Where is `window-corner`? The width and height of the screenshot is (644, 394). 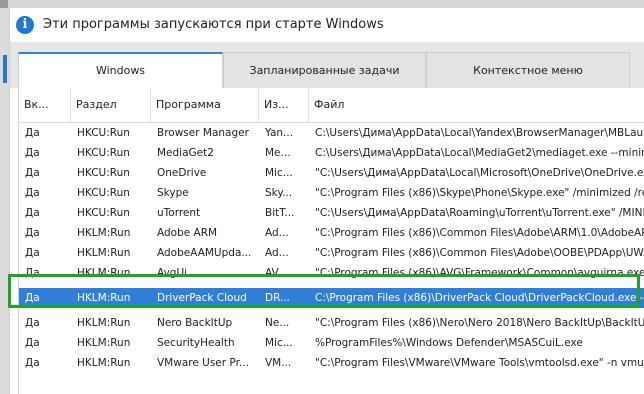 window-corner is located at coordinates (4, 4).